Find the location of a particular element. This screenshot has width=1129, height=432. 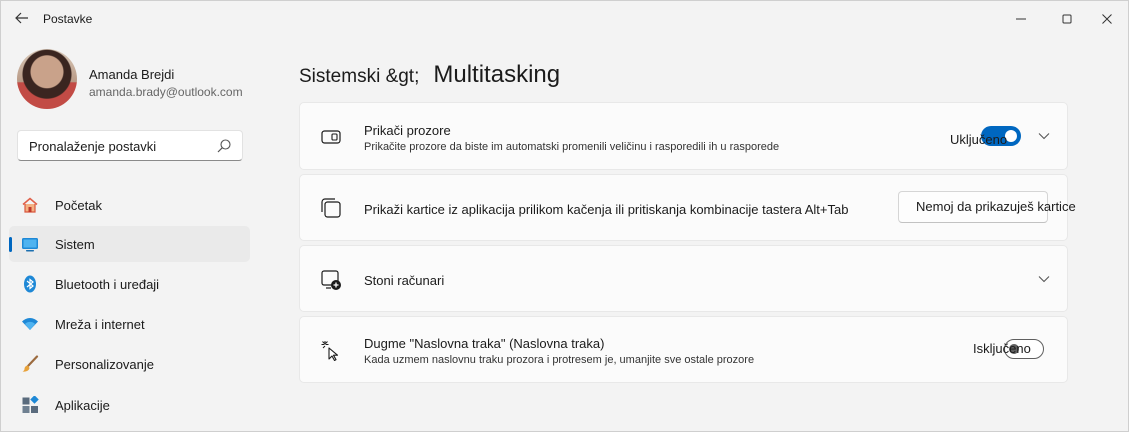

maximize-button is located at coordinates (1067, 19).